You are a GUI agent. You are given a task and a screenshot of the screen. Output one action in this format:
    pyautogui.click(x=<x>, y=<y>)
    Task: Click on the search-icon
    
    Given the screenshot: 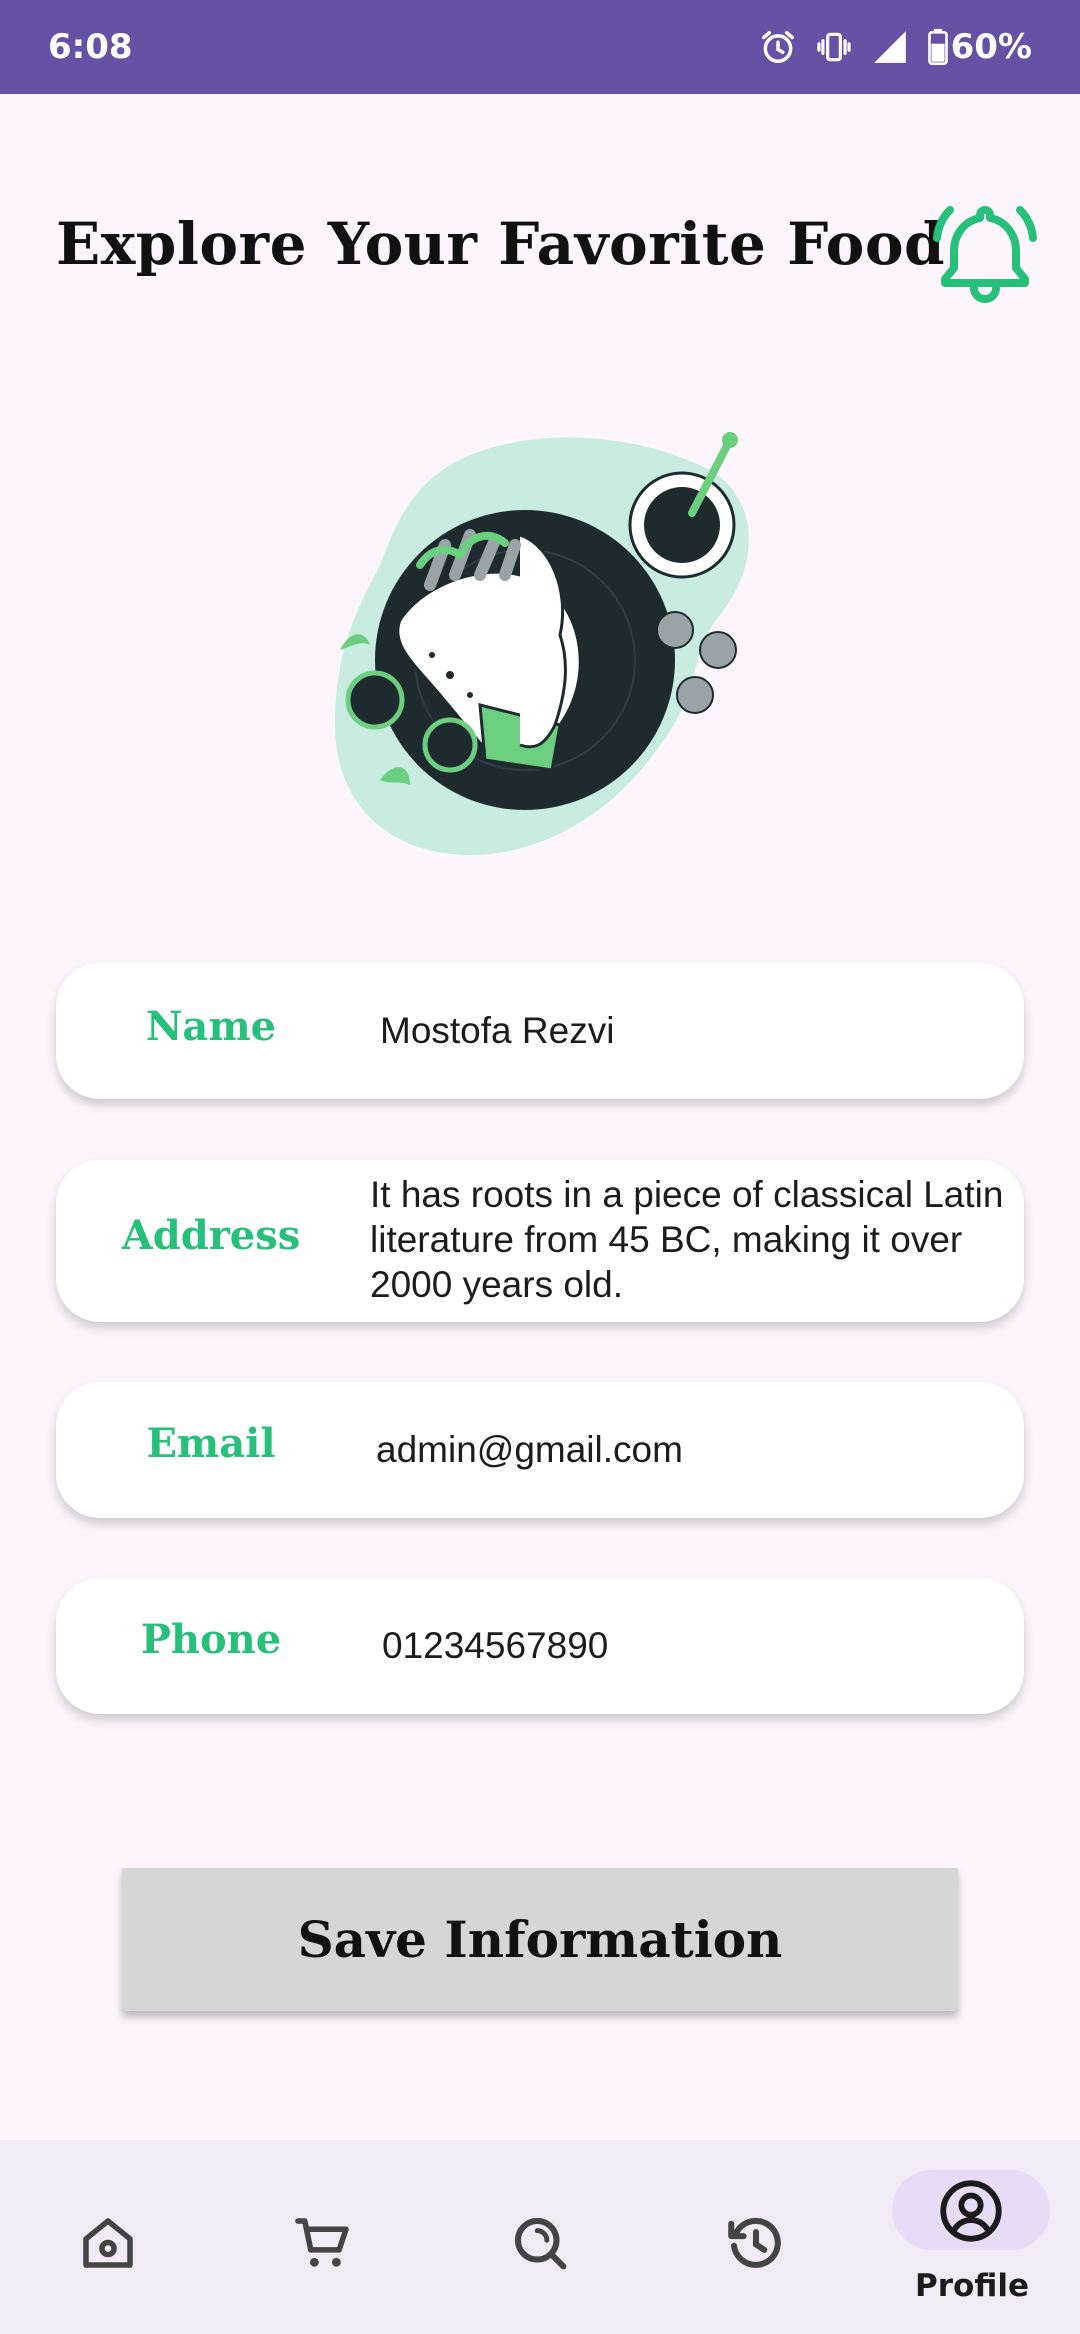 What is the action you would take?
    pyautogui.click(x=540, y=2243)
    